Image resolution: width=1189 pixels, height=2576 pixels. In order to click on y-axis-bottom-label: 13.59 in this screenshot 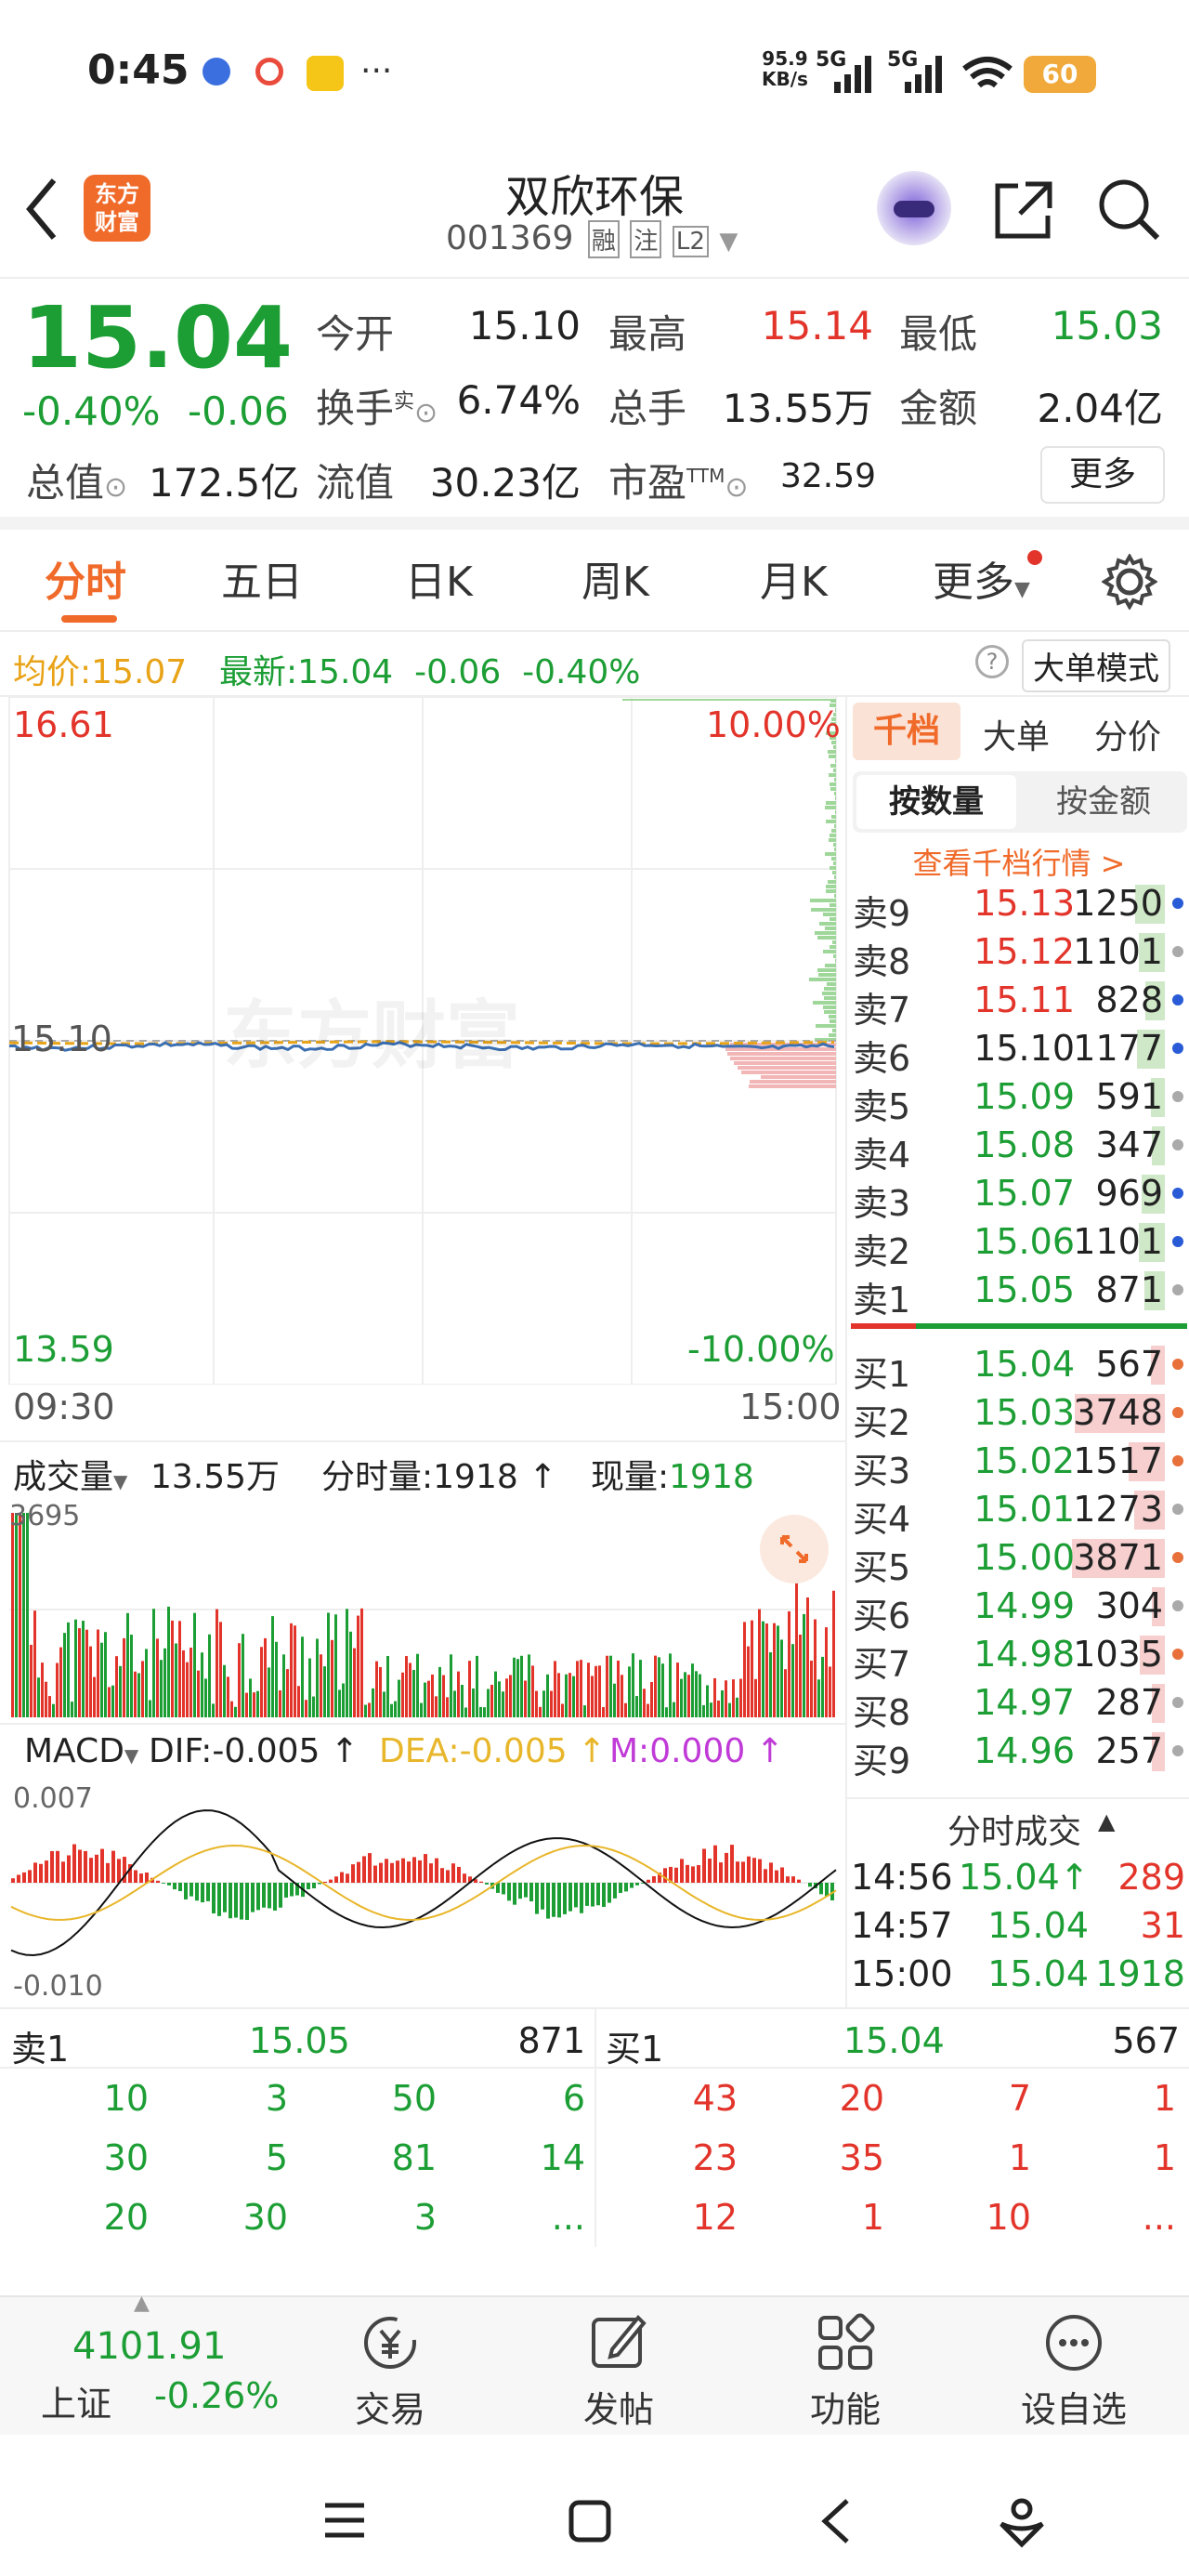, I will do `click(63, 1349)`.